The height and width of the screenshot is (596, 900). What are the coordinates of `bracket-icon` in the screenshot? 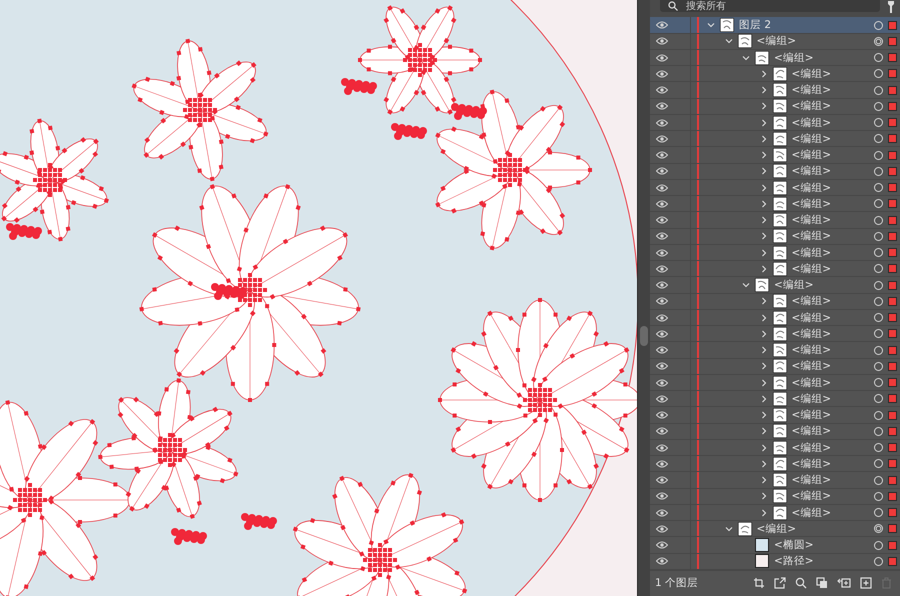 It's located at (759, 583).